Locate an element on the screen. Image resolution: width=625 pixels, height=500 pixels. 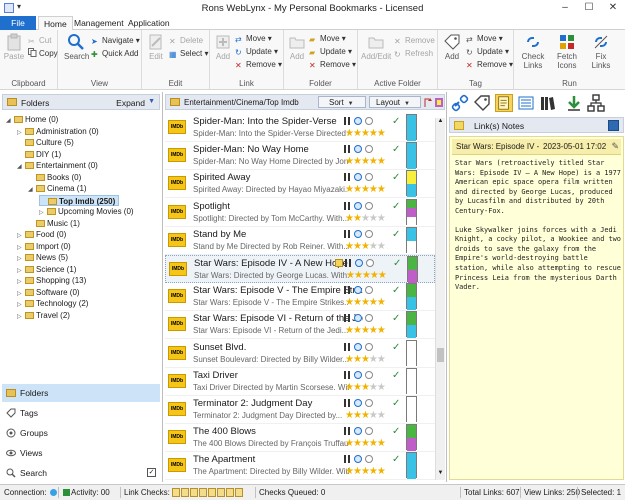
folder-tree-item: Culture (5) is located at coordinates (45, 142).